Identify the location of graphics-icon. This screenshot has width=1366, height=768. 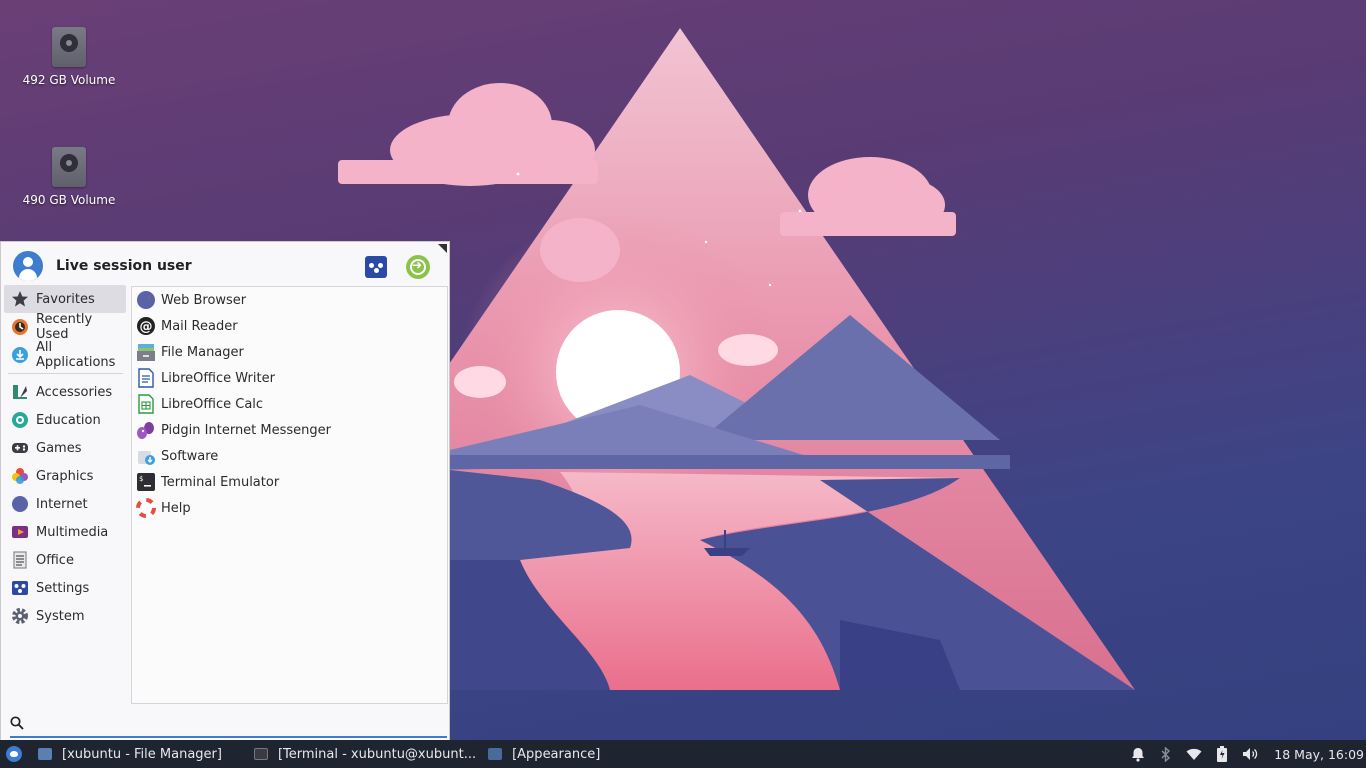
(20, 476).